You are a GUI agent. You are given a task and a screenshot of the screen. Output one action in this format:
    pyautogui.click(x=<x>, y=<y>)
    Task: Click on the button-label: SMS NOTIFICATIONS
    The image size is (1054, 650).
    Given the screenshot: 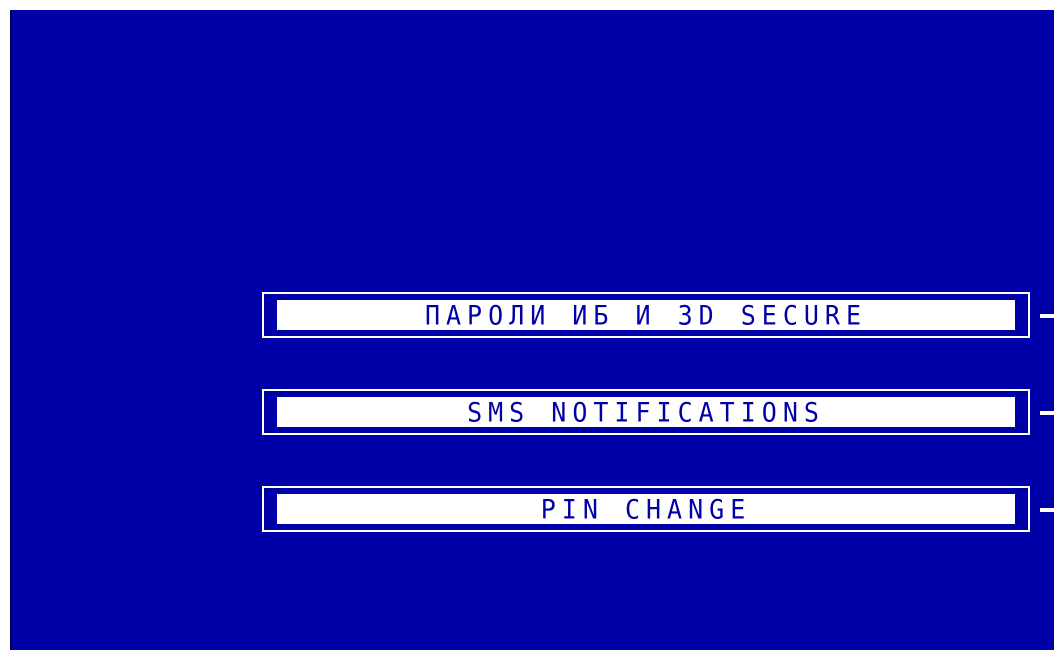 What is the action you would take?
    pyautogui.click(x=646, y=412)
    